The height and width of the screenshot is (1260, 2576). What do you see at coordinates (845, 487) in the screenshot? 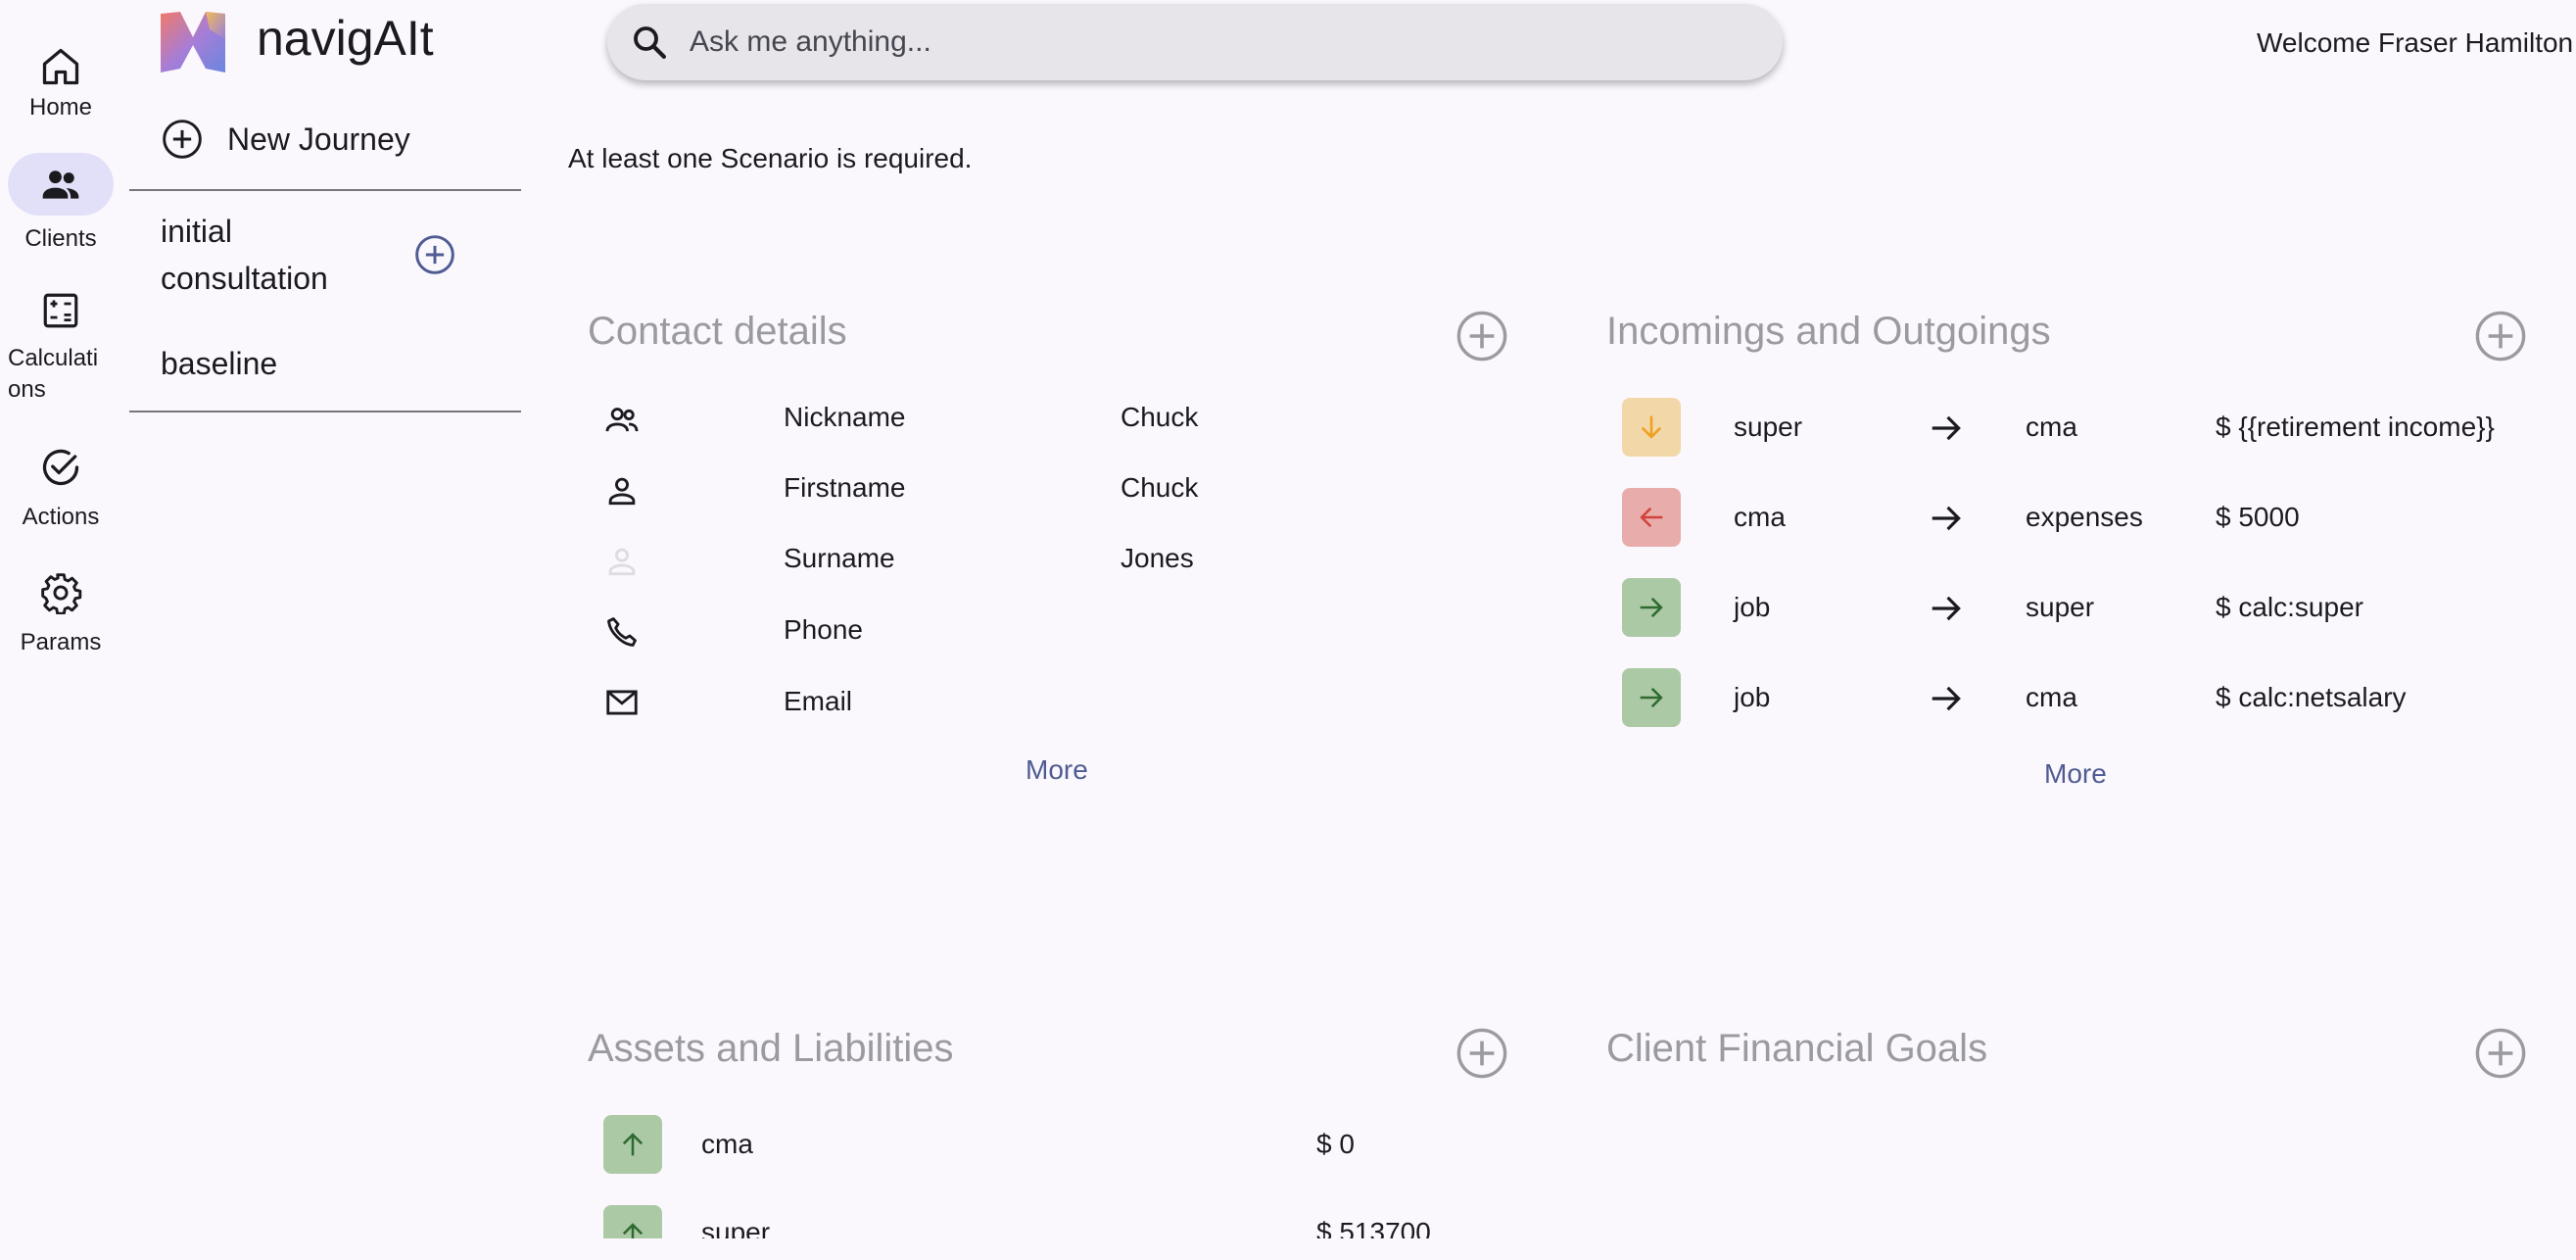
I see `contact-label: Firstname` at bounding box center [845, 487].